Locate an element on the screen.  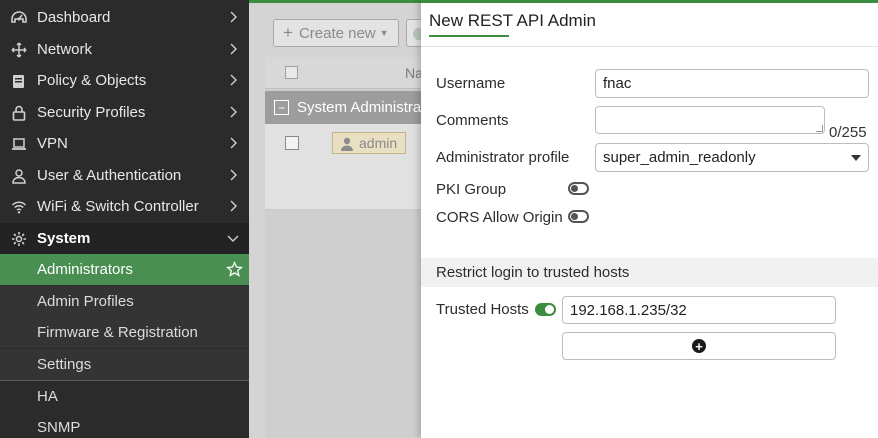
pki-group-label: PKI Group is located at coordinates (471, 189).